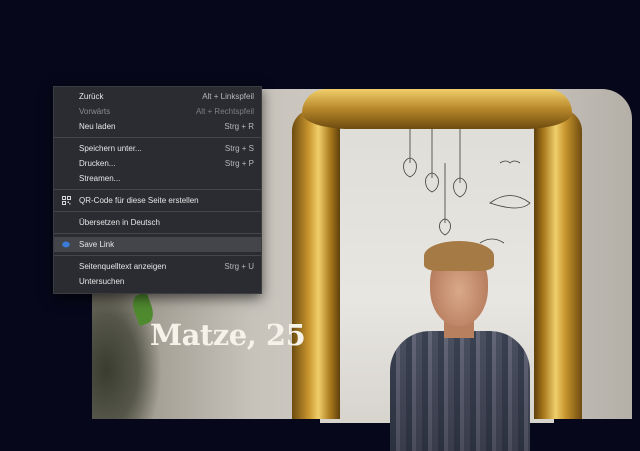 The width and height of the screenshot is (640, 451). I want to click on menu-item-view-source: Seitenquelltext anzeigen Strg + U, so click(157, 266).